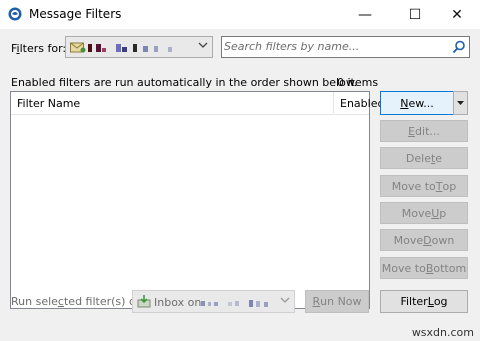 The height and width of the screenshot is (341, 480). What do you see at coordinates (457, 14) in the screenshot?
I see `close-button: ✕` at bounding box center [457, 14].